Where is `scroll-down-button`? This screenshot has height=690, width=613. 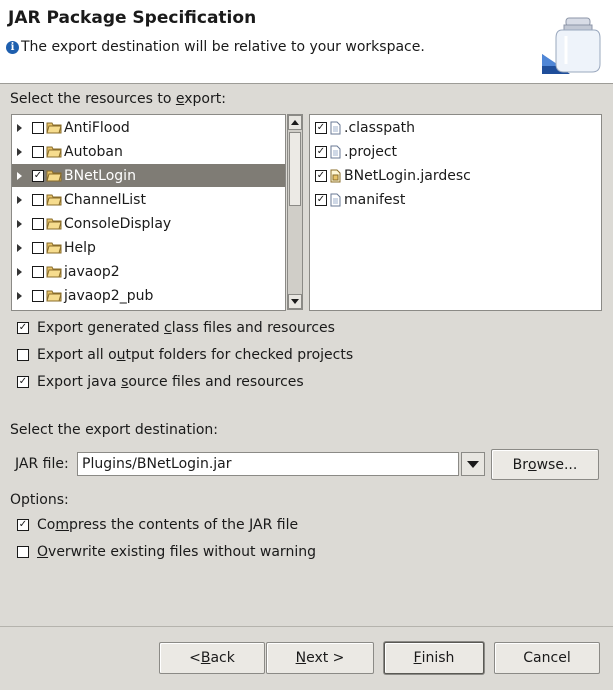 scroll-down-button is located at coordinates (295, 301).